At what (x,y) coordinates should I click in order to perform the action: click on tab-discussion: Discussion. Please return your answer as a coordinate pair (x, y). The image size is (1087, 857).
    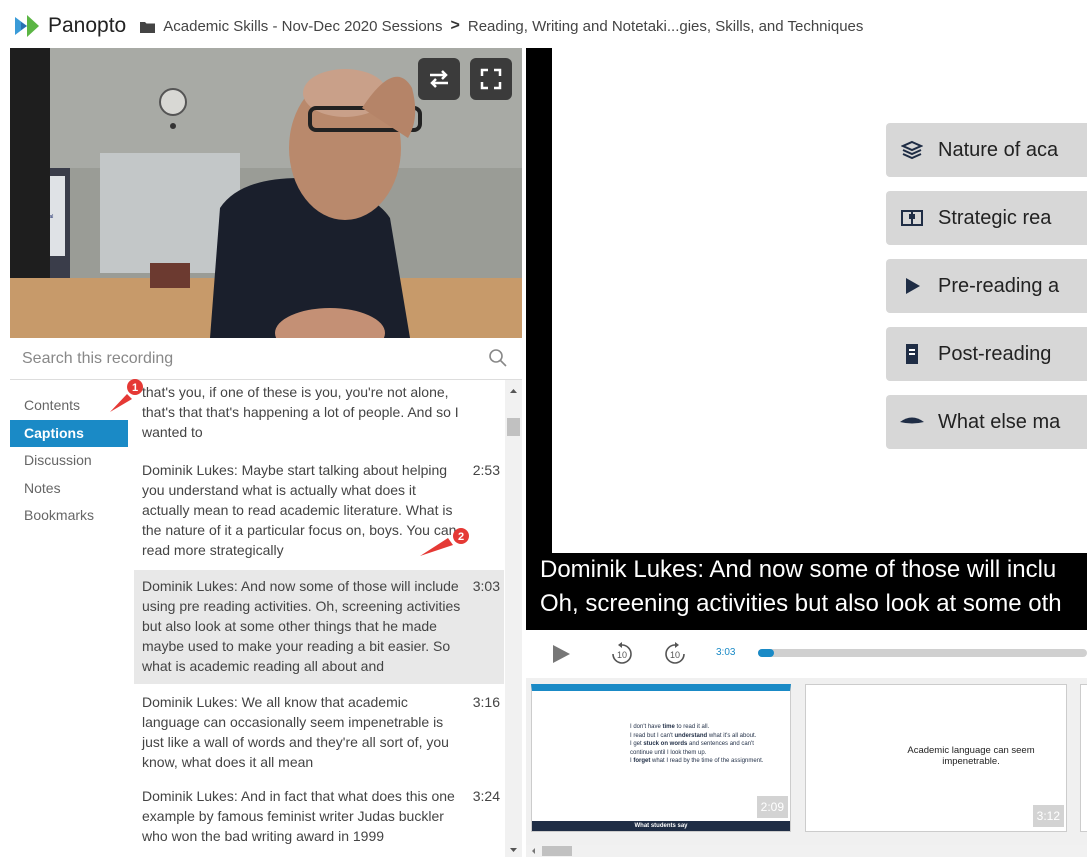
    Looking at the image, I should click on (69, 461).